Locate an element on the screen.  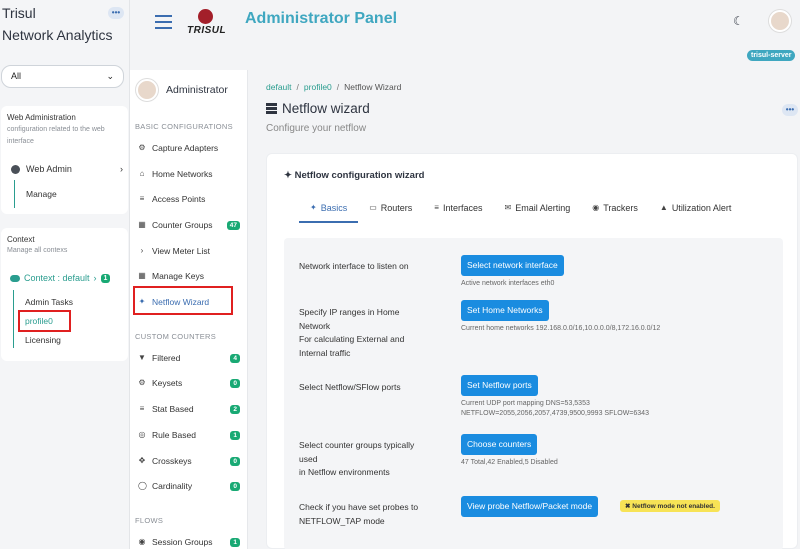
nav-item-home-networks: ⌂ Home Networks is located at coordinates (191, 174).